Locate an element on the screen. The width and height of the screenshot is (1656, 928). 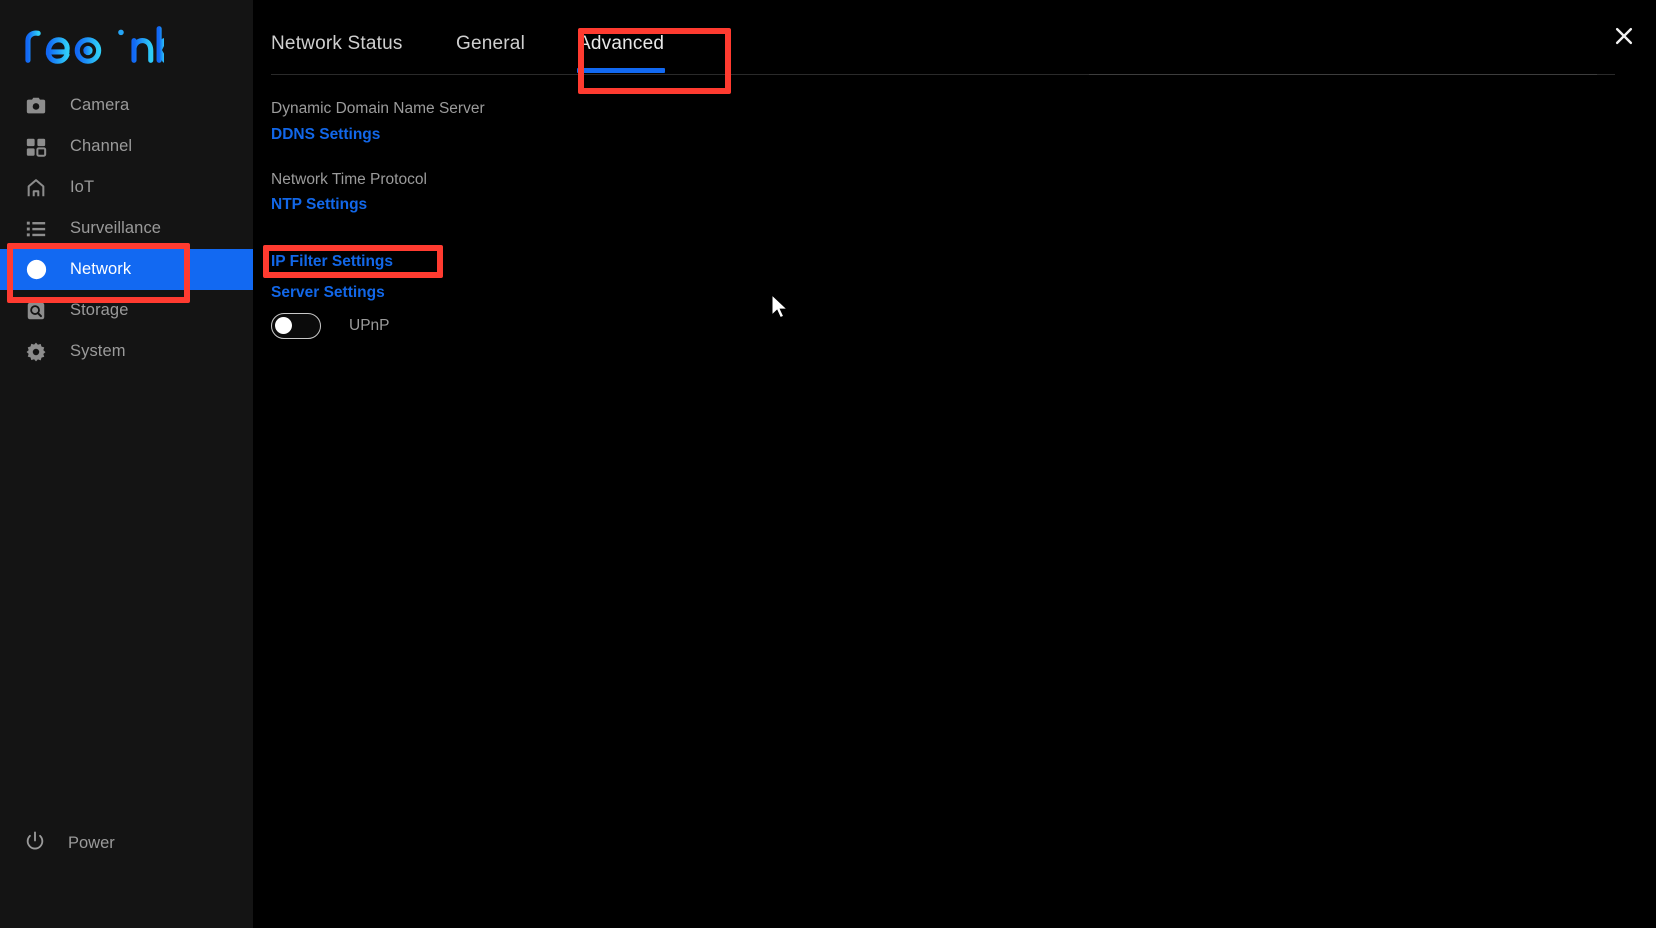
power-icon is located at coordinates (35, 843).